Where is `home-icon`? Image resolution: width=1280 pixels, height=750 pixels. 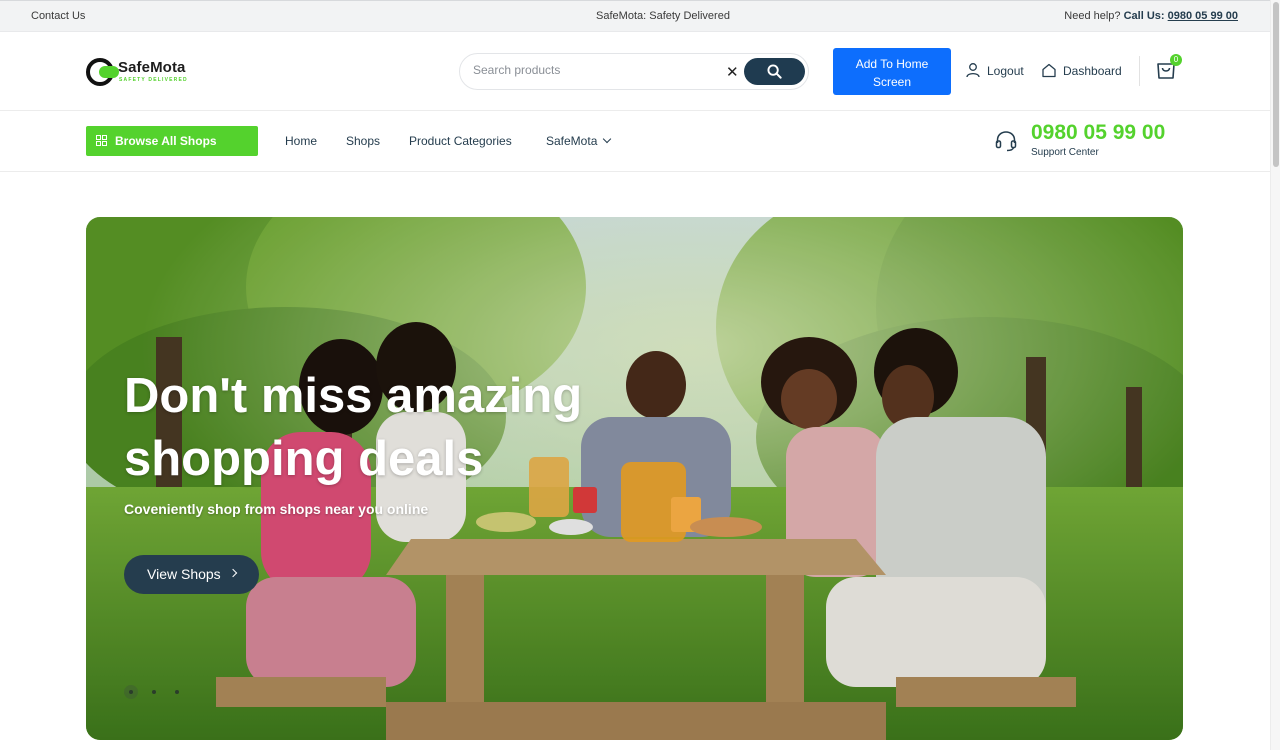 home-icon is located at coordinates (1049, 70).